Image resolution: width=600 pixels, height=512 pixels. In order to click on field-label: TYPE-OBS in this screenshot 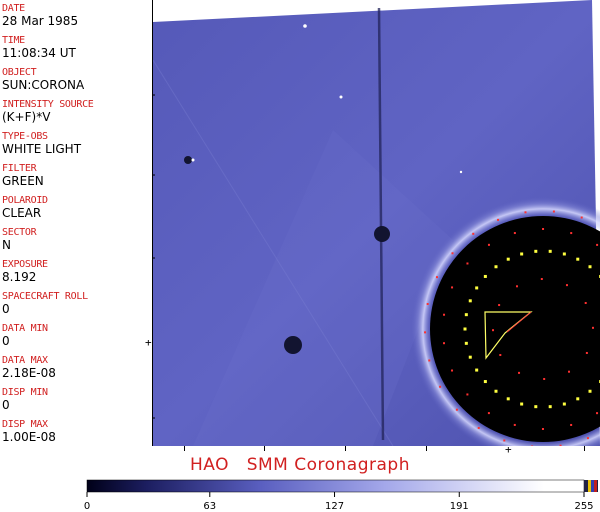, I will do `click(25, 136)`.